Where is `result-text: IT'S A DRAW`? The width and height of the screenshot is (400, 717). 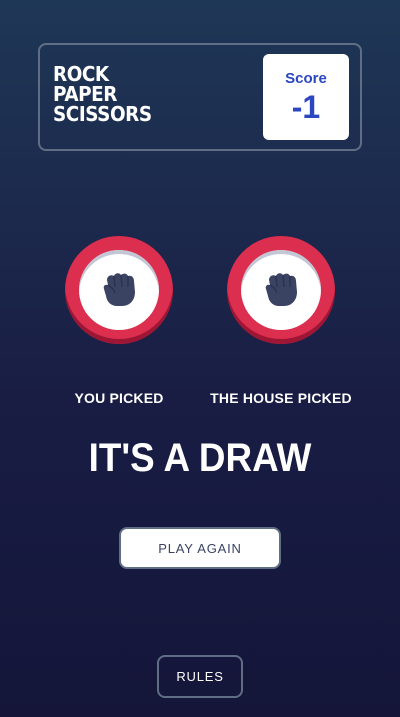 result-text: IT'S A DRAW is located at coordinates (200, 458).